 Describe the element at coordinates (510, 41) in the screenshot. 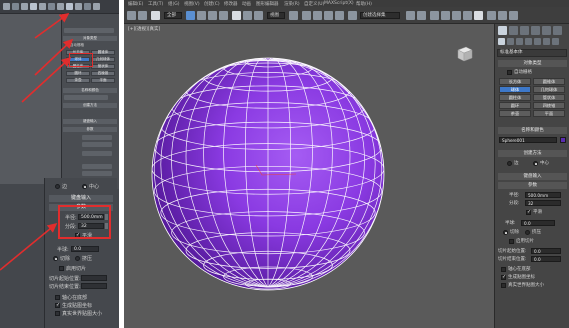

I see `shapes-icon` at that location.